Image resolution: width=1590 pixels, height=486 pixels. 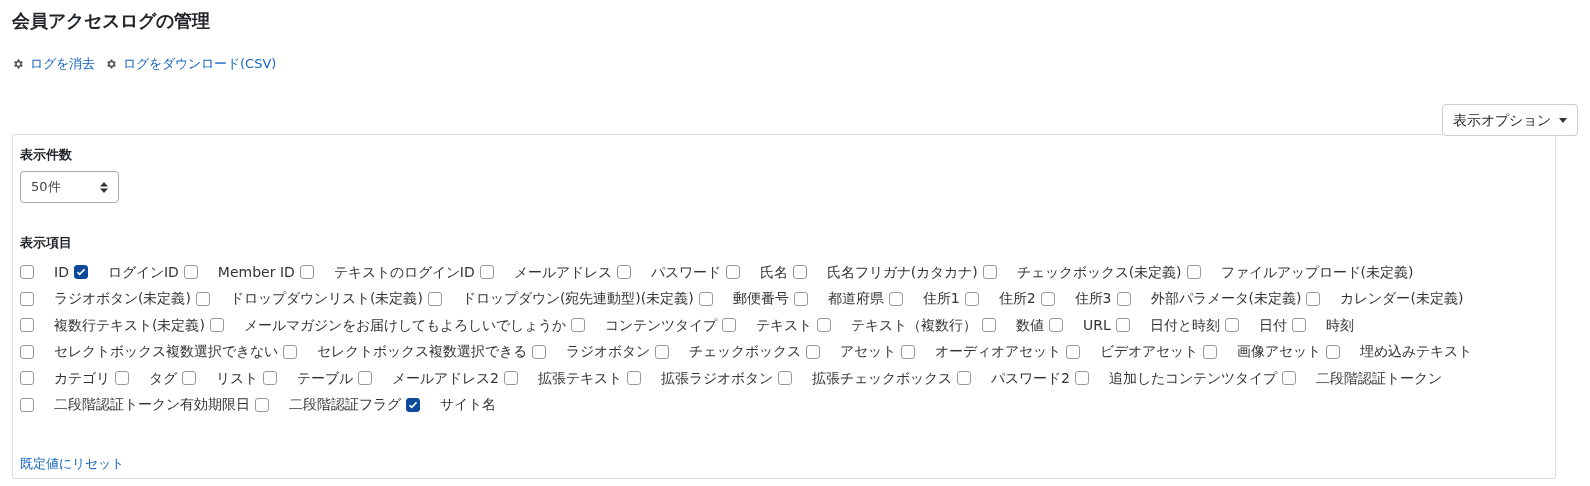 What do you see at coordinates (902, 272) in the screenshot?
I see `field-label: 氏名フリガナ(カタカナ)` at bounding box center [902, 272].